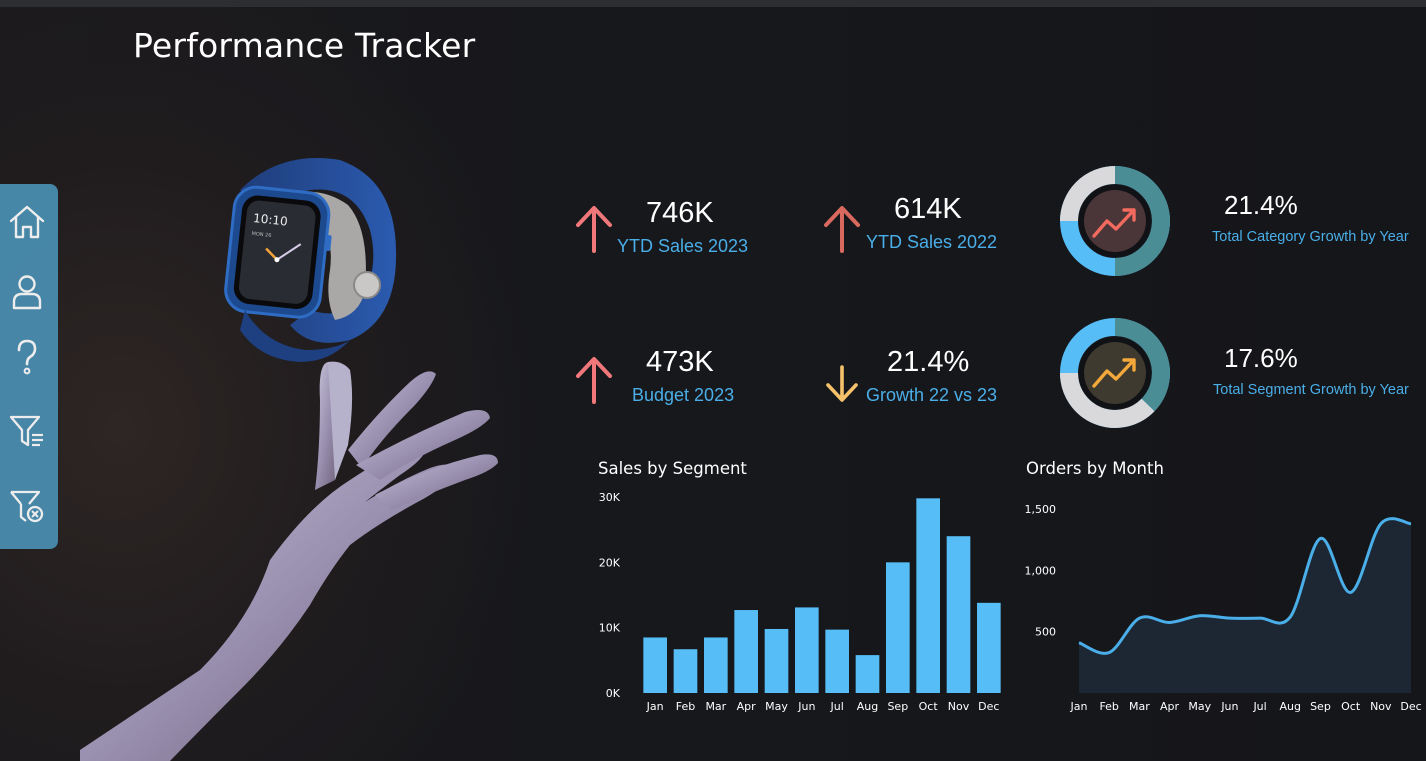  I want to click on clear-filter-icon, so click(27, 506).